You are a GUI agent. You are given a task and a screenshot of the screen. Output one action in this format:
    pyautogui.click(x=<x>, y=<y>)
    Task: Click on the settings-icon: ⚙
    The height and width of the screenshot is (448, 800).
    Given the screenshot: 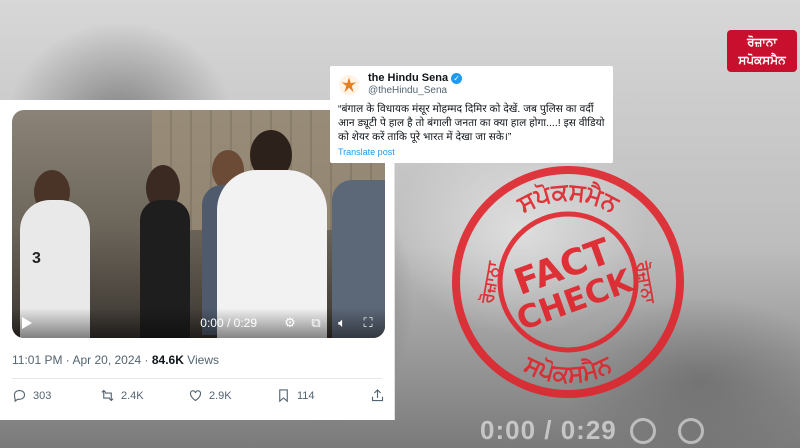 What is the action you would take?
    pyautogui.click(x=290, y=323)
    